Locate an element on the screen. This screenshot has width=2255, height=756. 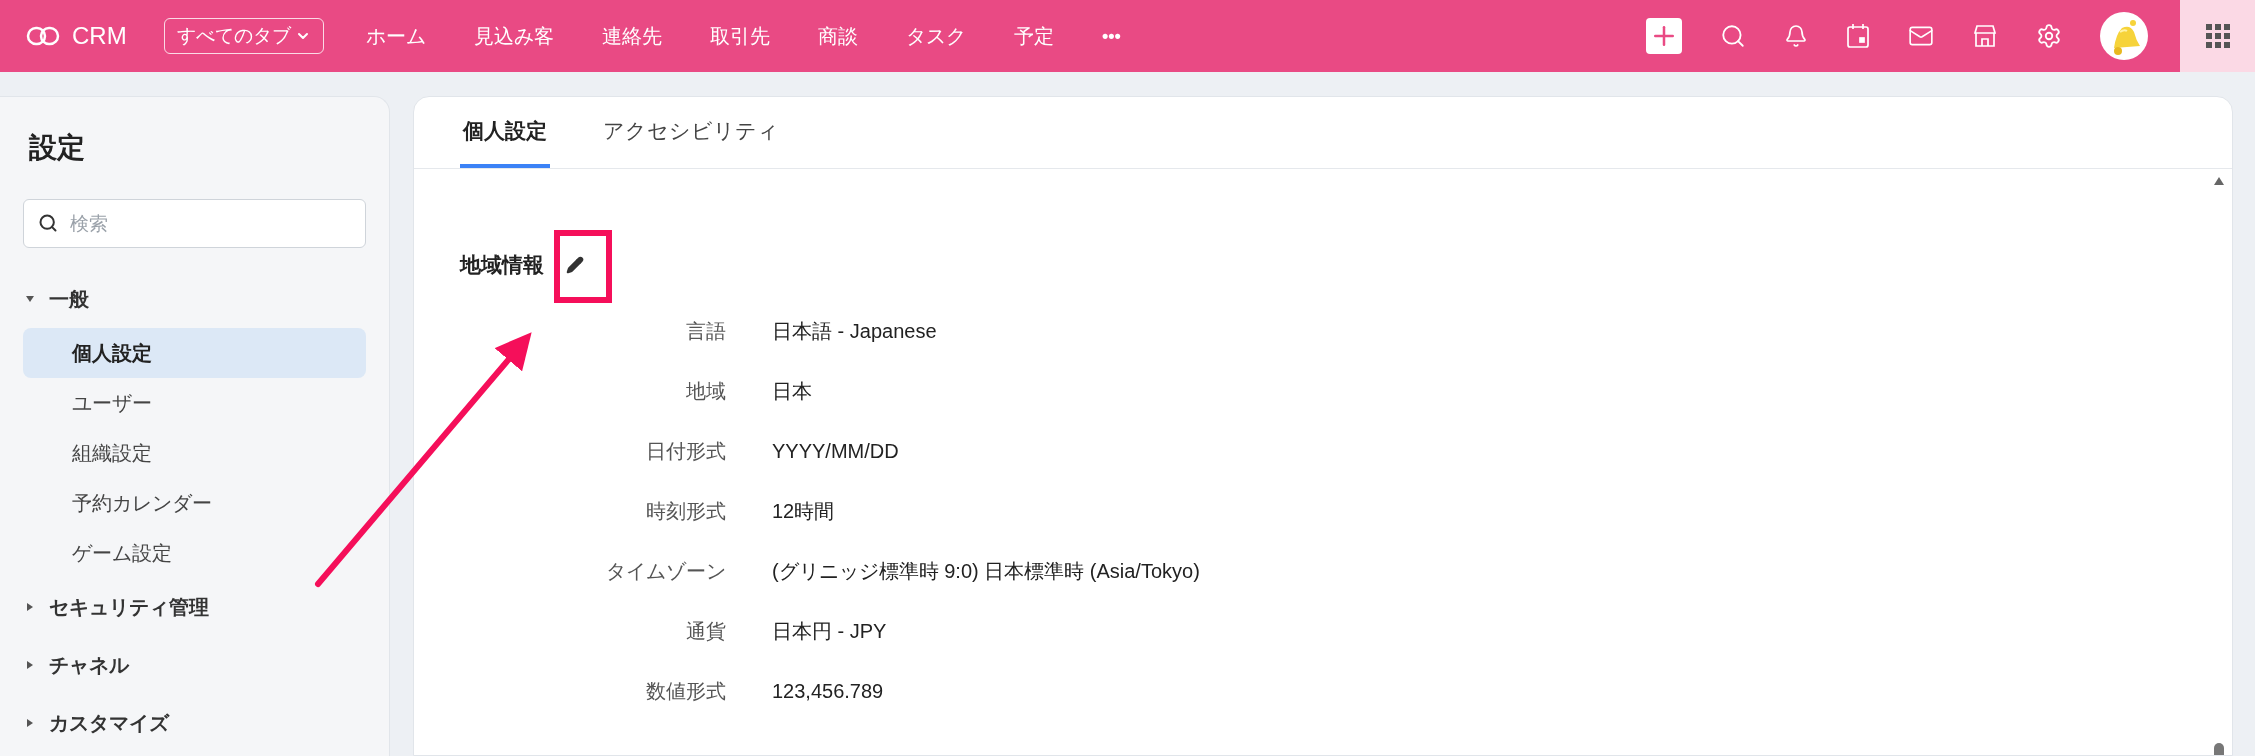
field-label: 地域 is located at coordinates (705, 391).